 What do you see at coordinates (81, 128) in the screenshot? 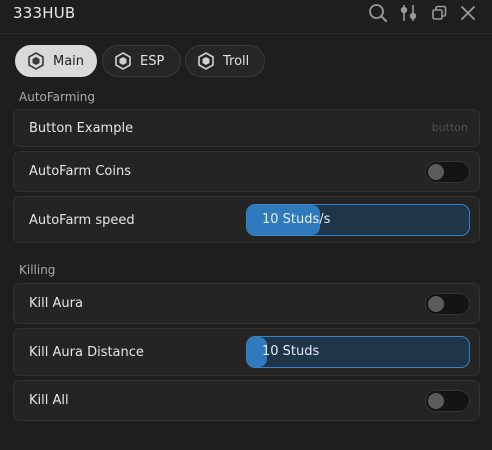
I see `button-example-label: Button Example` at bounding box center [81, 128].